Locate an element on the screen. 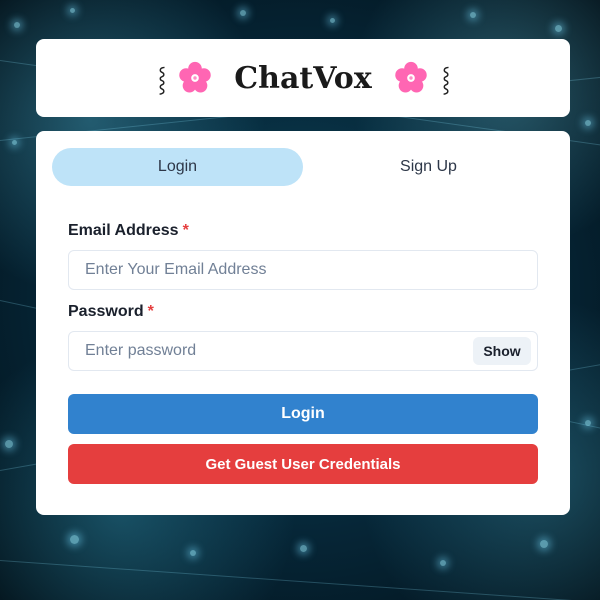  tab-login: Login is located at coordinates (177, 167).